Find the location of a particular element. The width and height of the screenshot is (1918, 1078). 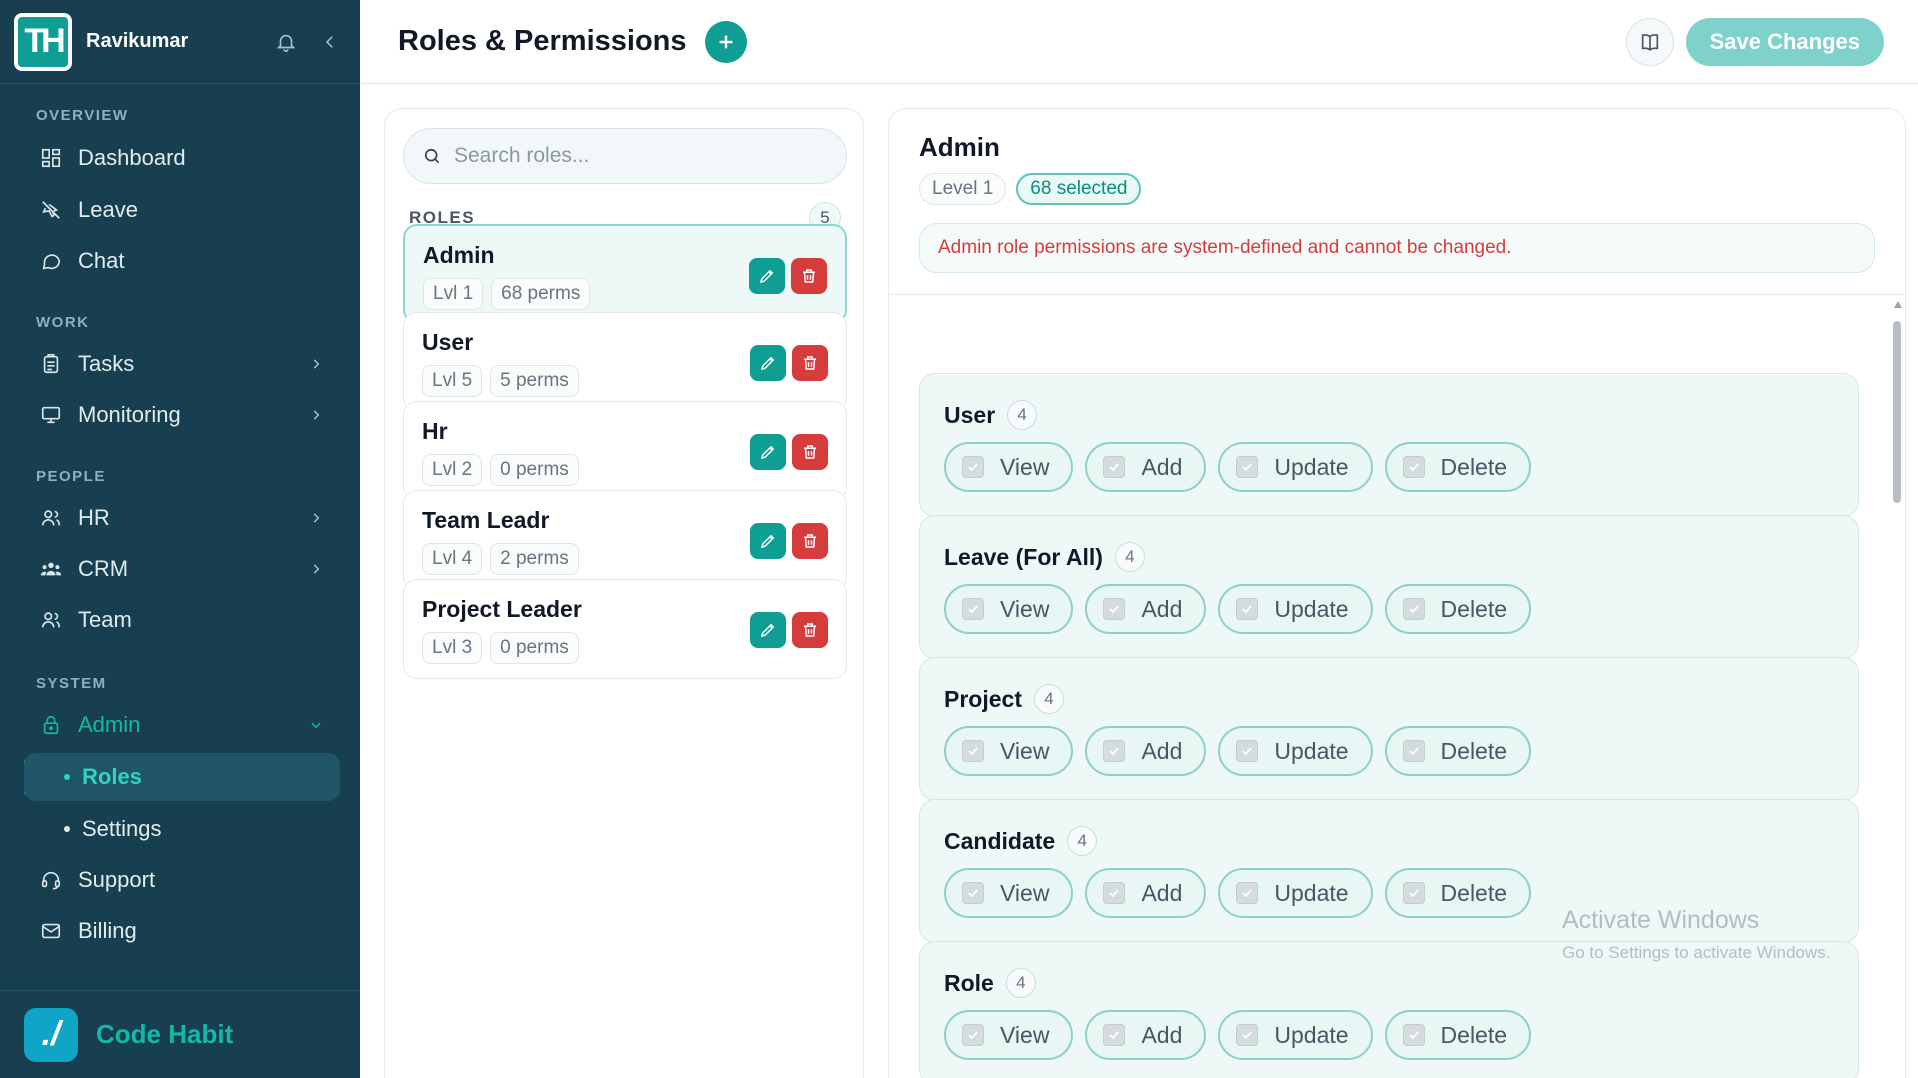

pencil-icon is located at coordinates (767, 452).